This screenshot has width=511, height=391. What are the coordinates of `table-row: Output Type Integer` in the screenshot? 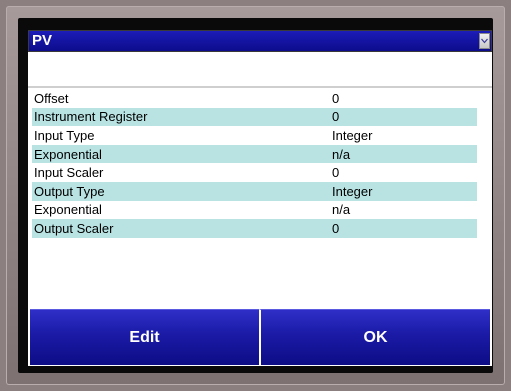 It's located at (254, 191).